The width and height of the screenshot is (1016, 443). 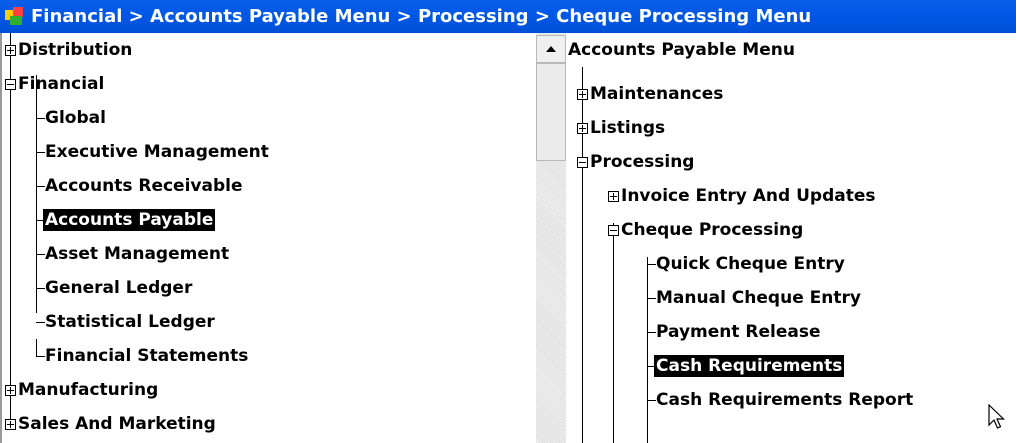 What do you see at coordinates (785, 400) in the screenshot?
I see `tree-item-label: Cash Requirements Report` at bounding box center [785, 400].